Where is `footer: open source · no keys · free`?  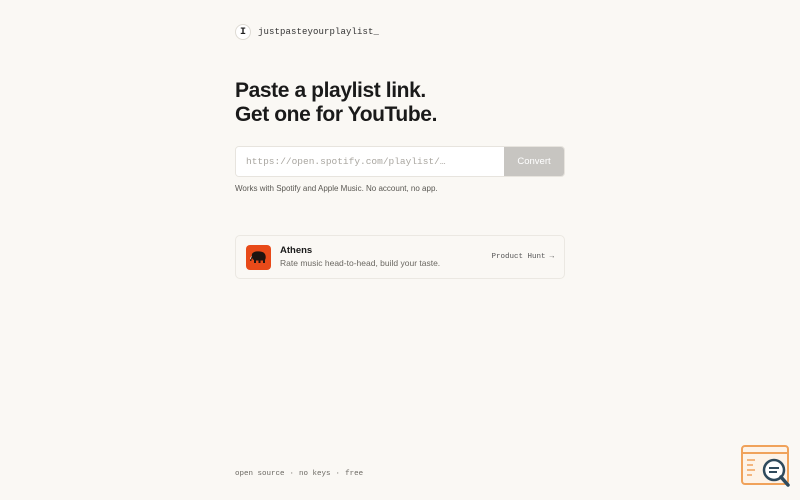
footer: open source · no keys · free is located at coordinates (299, 474).